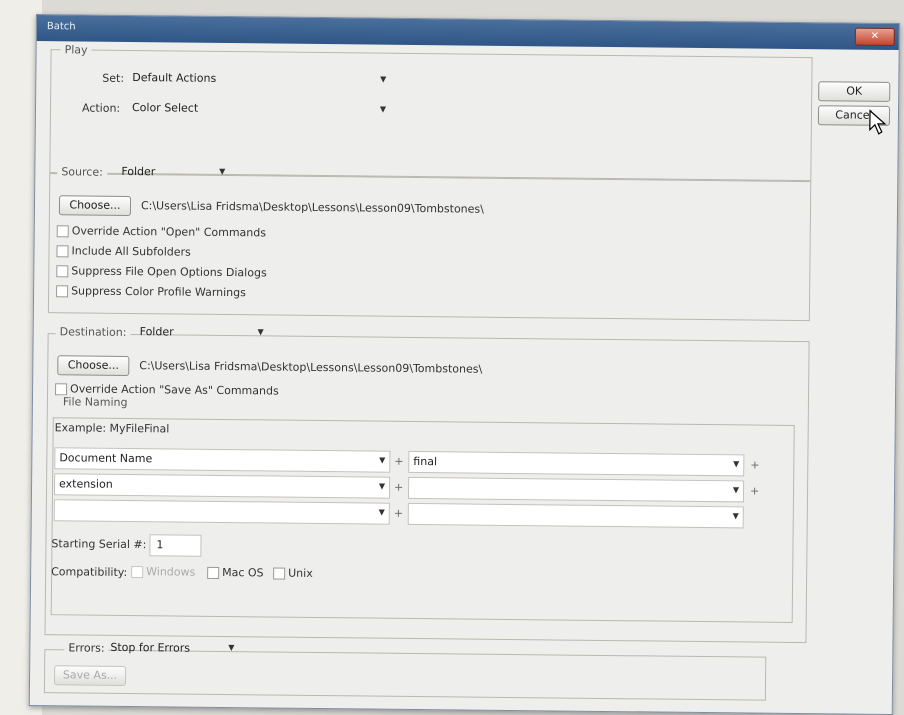  What do you see at coordinates (878, 122) in the screenshot?
I see `mouse-cursor-icon` at bounding box center [878, 122].